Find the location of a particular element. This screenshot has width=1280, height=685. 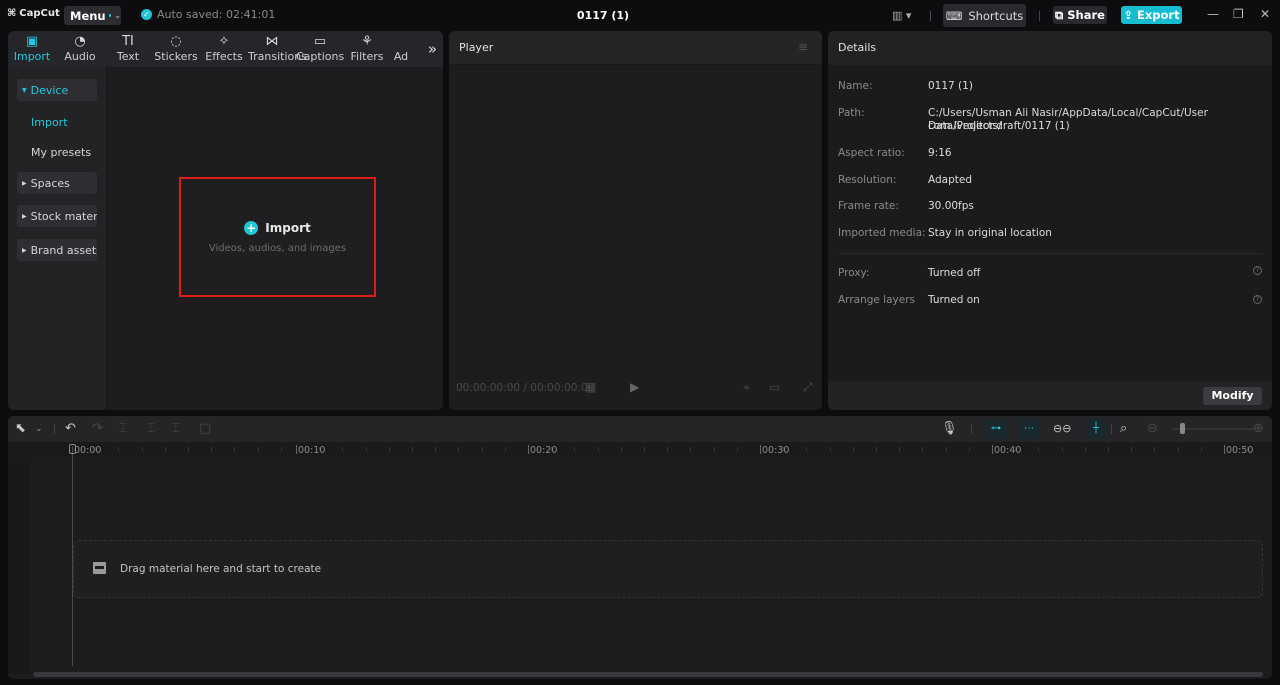

autosave-status: ✓ Auto saved: 02:41:01 is located at coordinates (208, 14).